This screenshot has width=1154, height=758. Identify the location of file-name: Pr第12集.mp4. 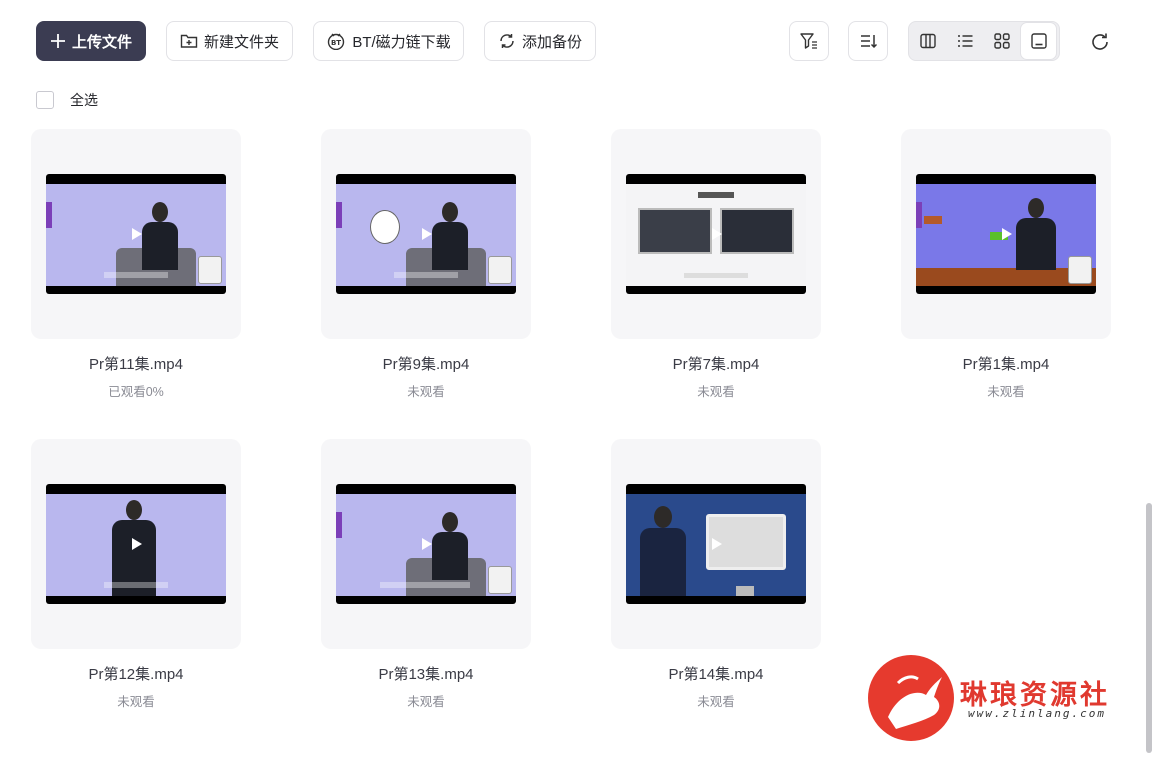
(136, 673).